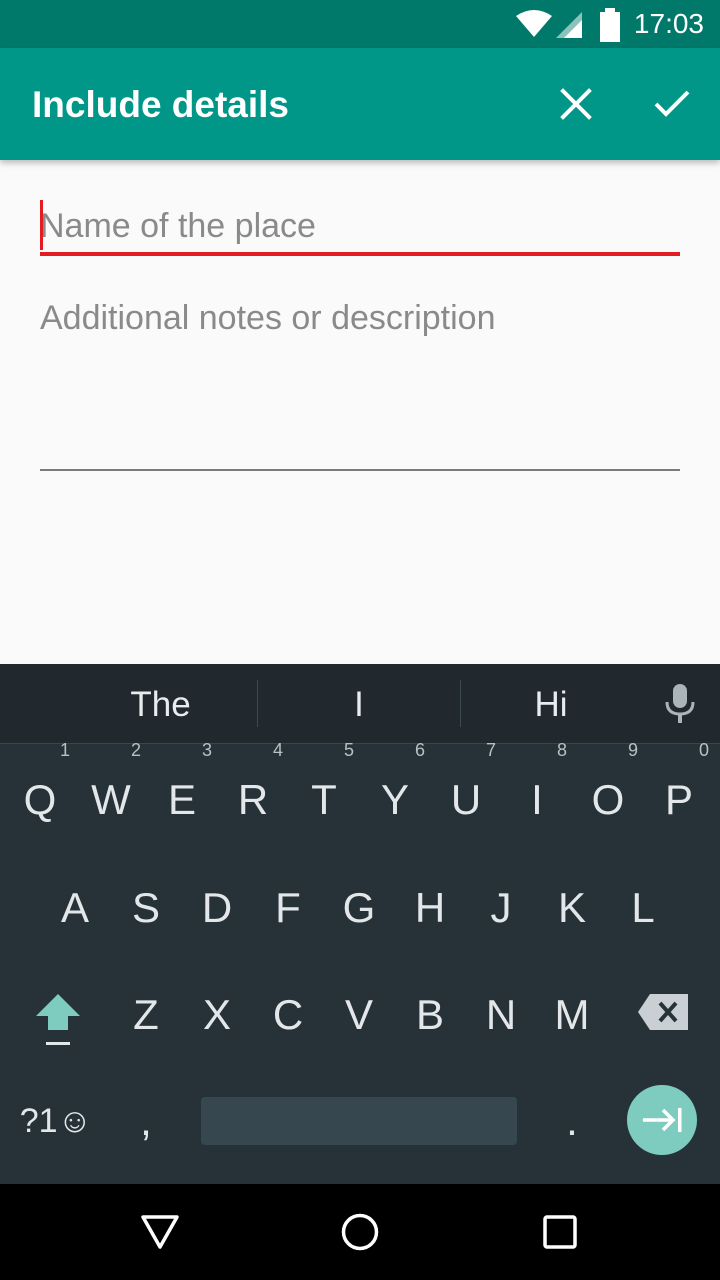 The height and width of the screenshot is (1280, 720). Describe the element at coordinates (111, 800) in the screenshot. I see `key-w: W` at that location.